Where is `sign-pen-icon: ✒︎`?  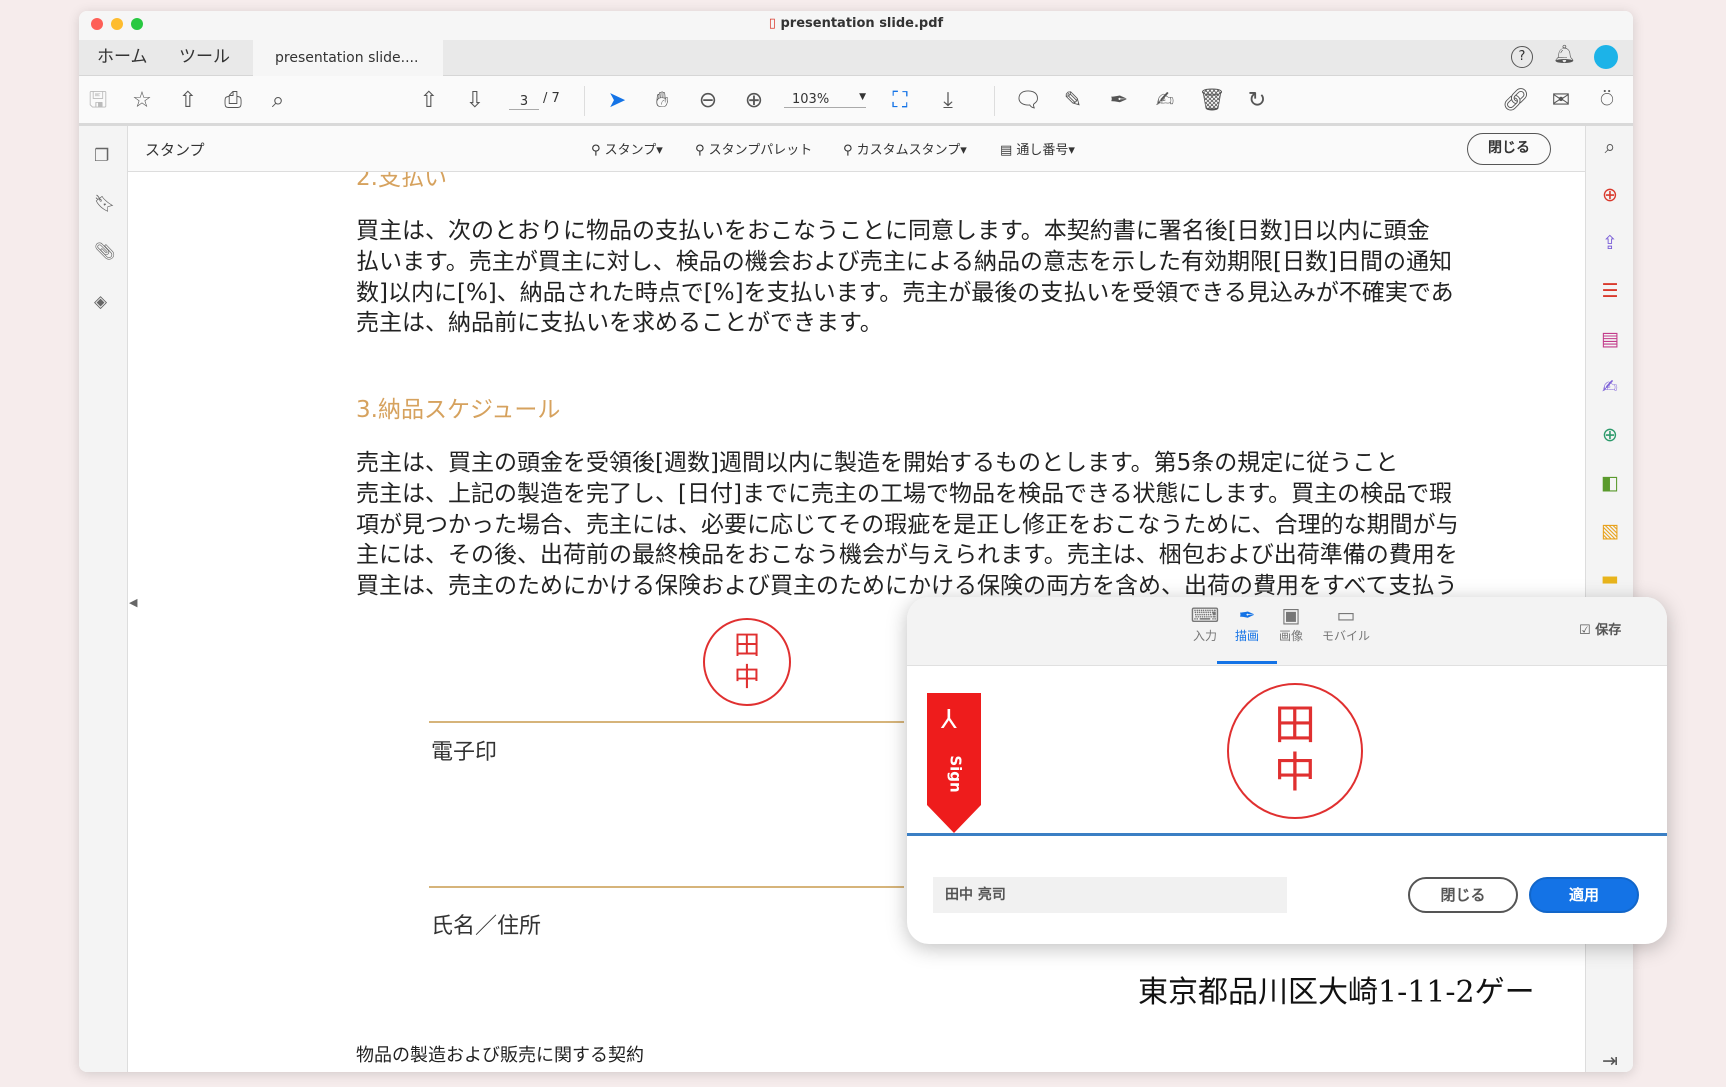 sign-pen-icon: ✒︎ is located at coordinates (1119, 101).